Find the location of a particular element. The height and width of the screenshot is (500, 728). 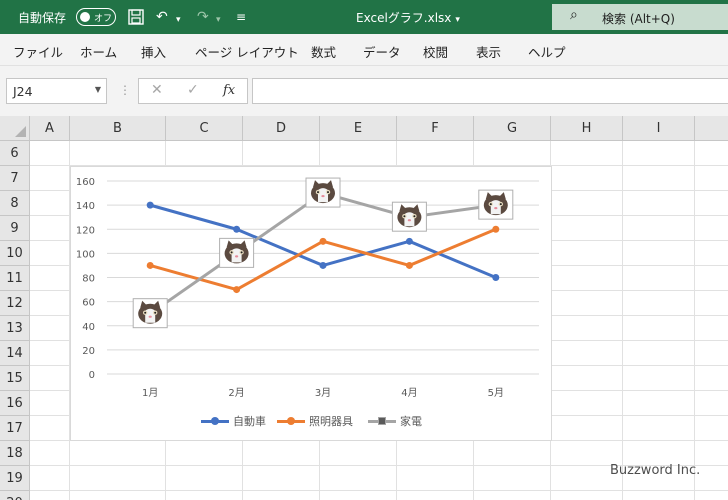

row-header-9: 9 is located at coordinates (15, 228).